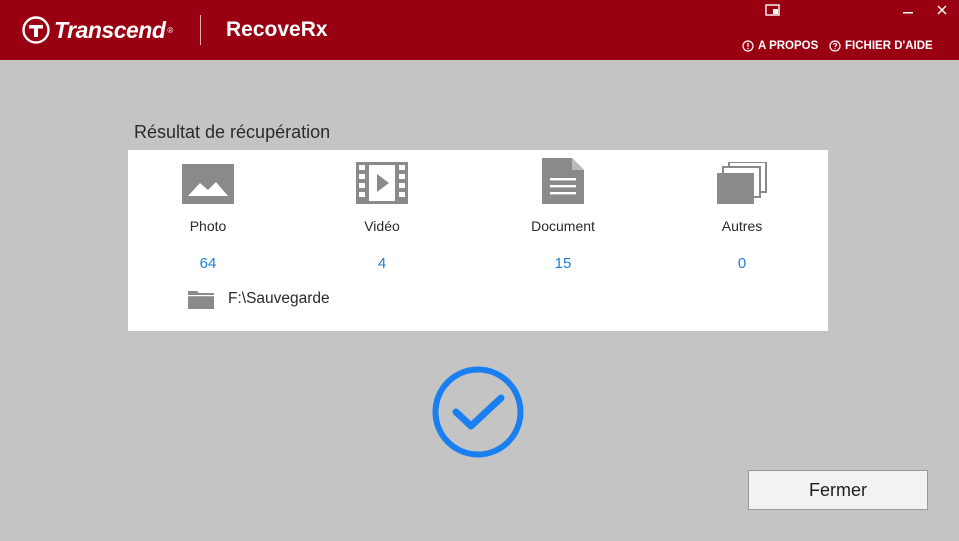 Image resolution: width=959 pixels, height=541 pixels. I want to click on category-video: Vidéo 4, so click(382, 215).